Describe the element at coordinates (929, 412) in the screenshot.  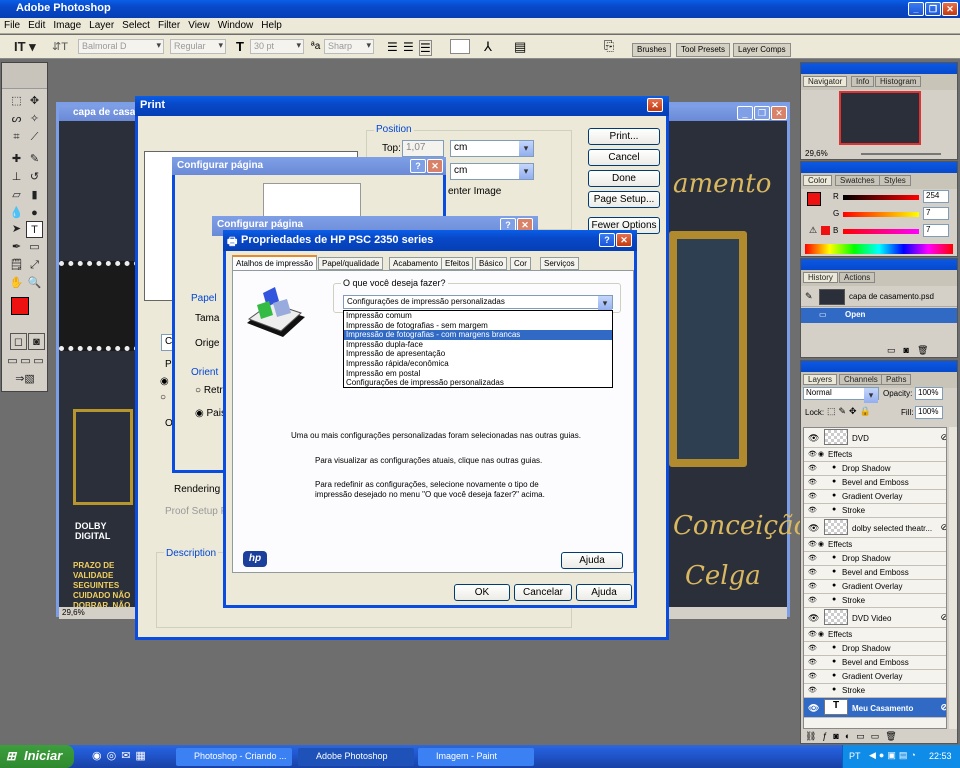
I see `fill-input: 100%` at that location.